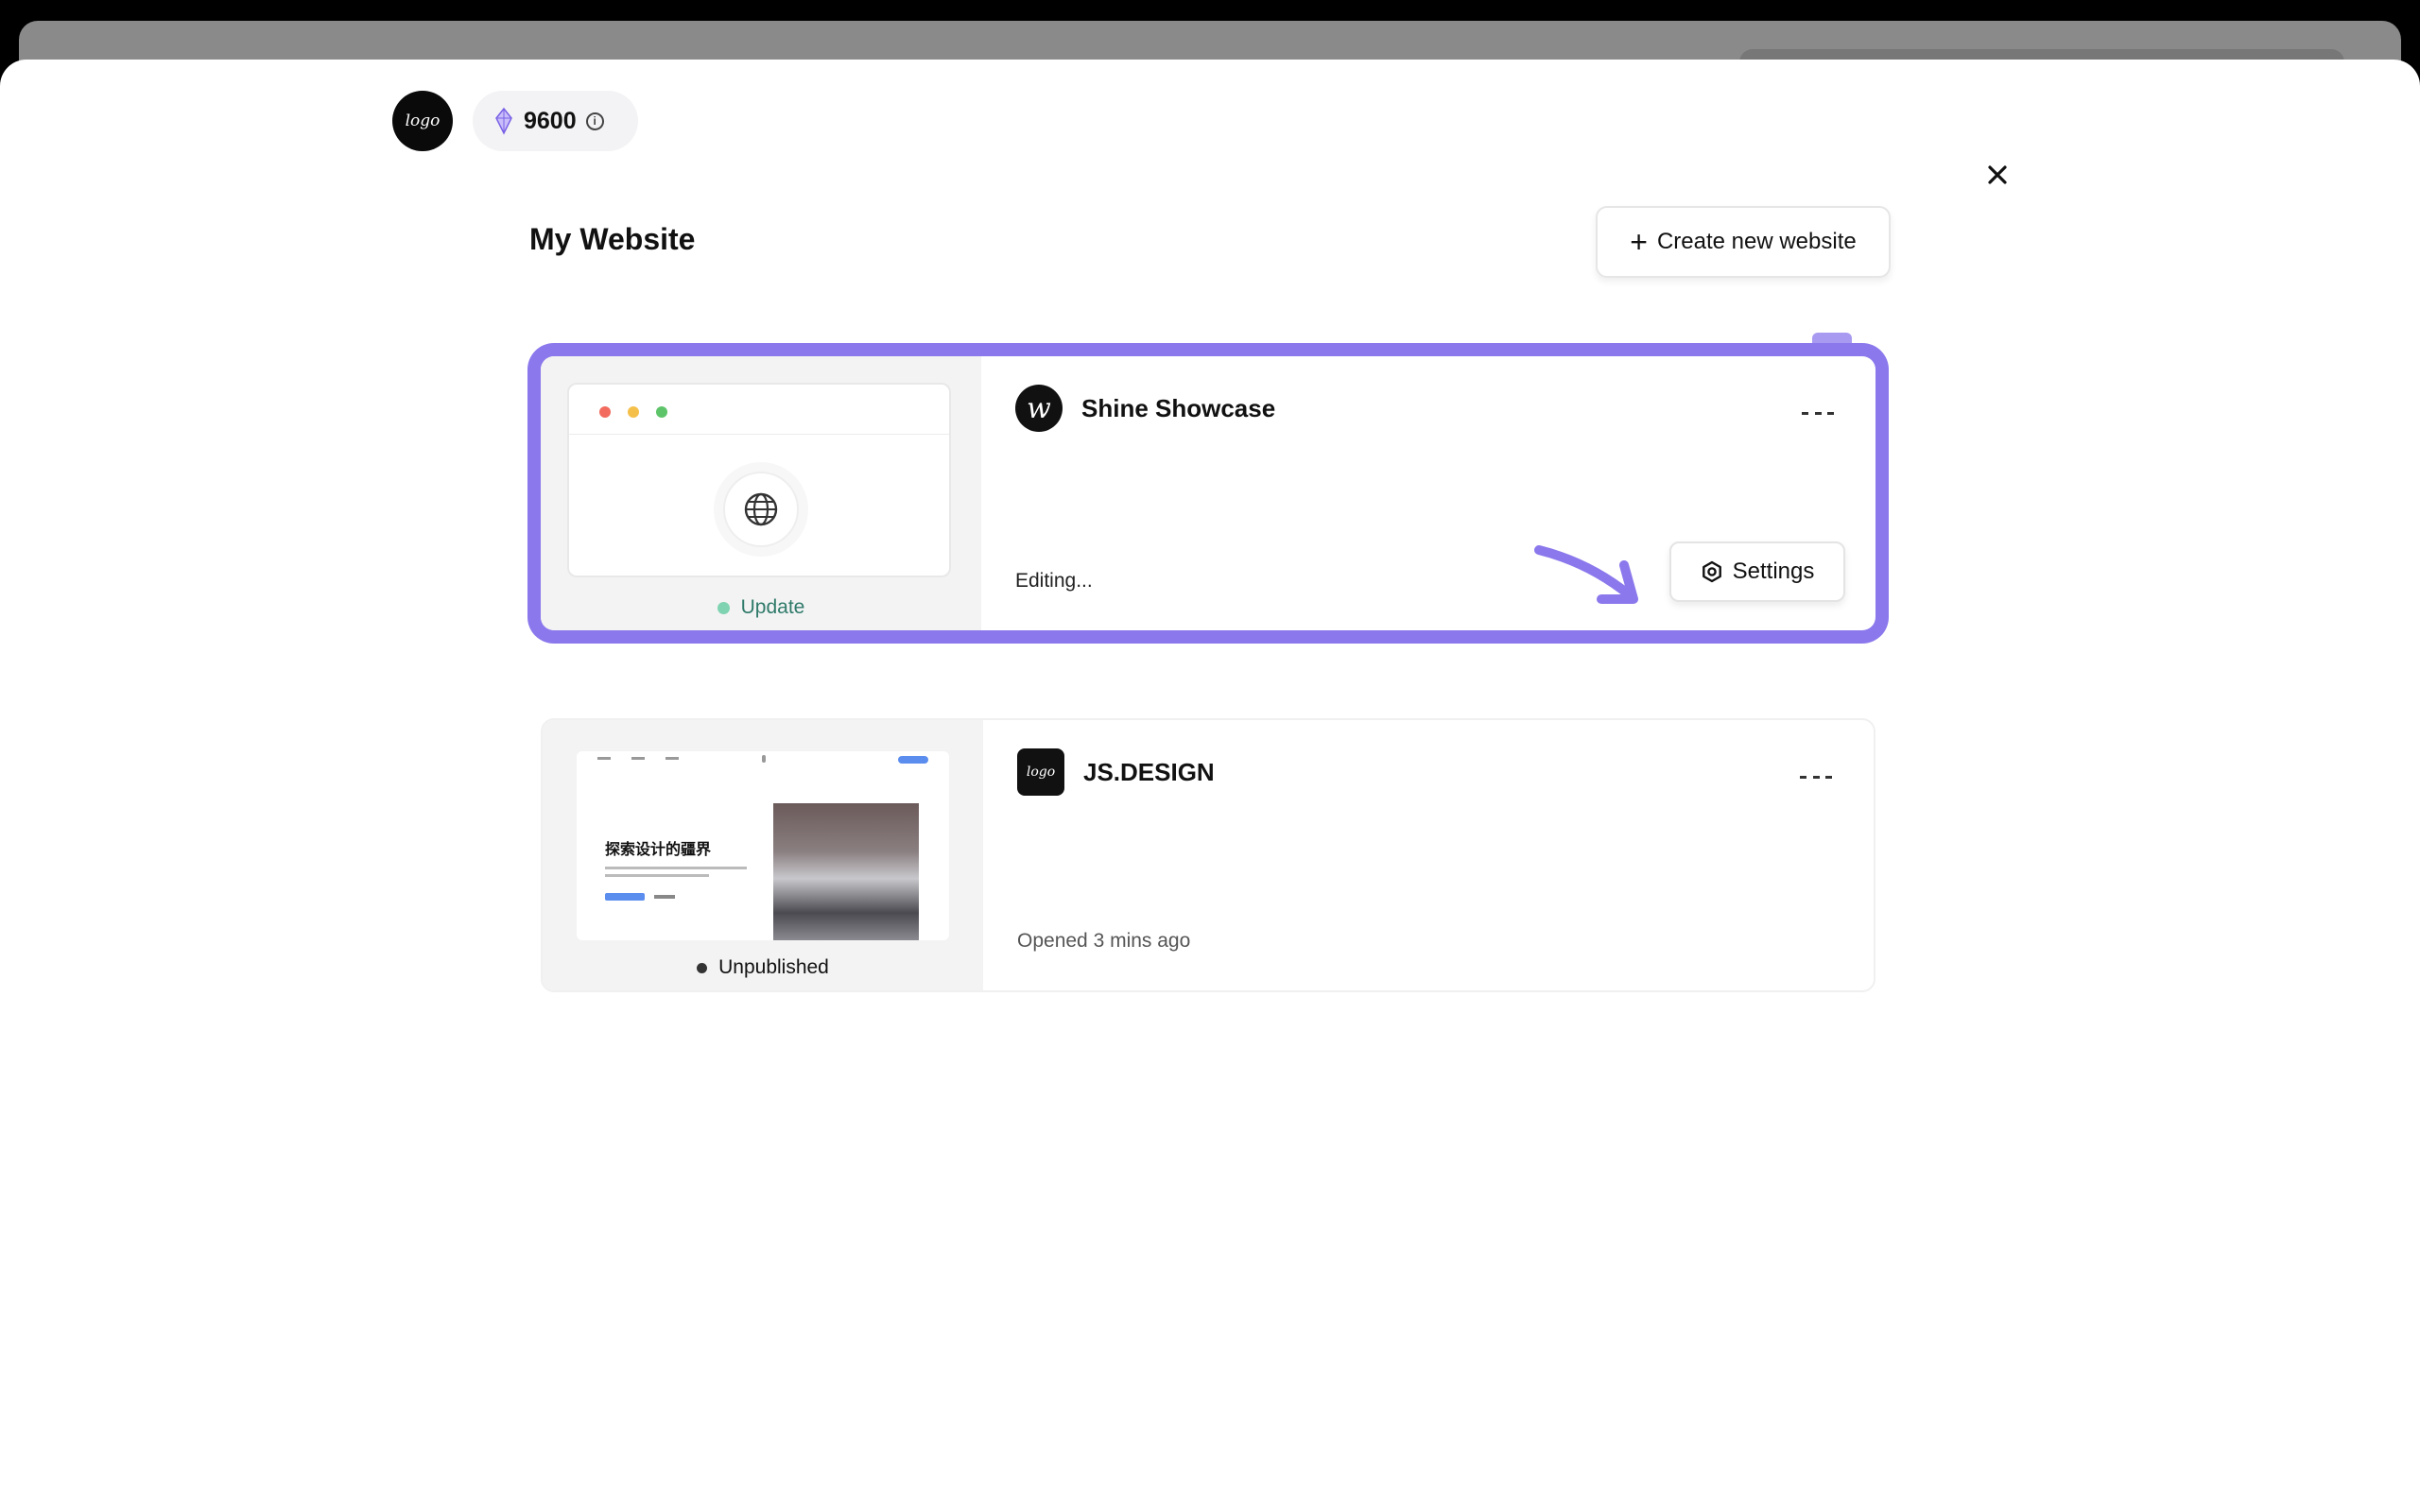 The width and height of the screenshot is (2420, 1512). What do you see at coordinates (1104, 941) in the screenshot?
I see `website-meta: Opened 3 mins ago` at bounding box center [1104, 941].